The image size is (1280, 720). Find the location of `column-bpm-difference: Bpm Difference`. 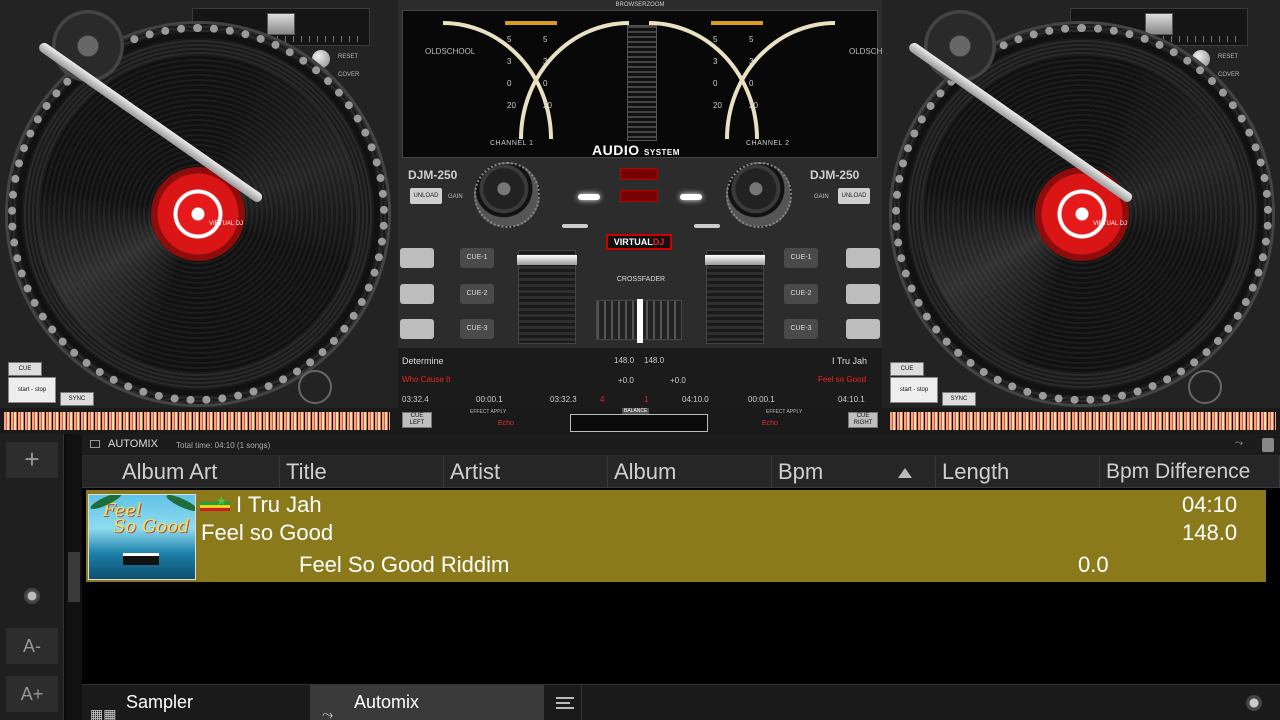

column-bpm-difference: Bpm Difference is located at coordinates (1190, 472).